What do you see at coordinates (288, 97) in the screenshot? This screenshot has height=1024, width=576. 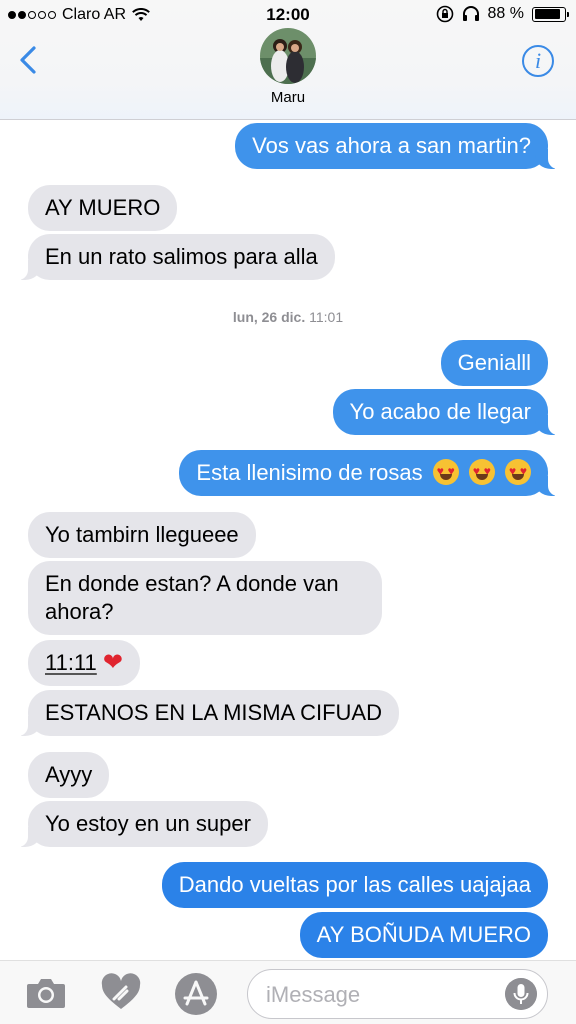 I see `contact-name: Maru` at bounding box center [288, 97].